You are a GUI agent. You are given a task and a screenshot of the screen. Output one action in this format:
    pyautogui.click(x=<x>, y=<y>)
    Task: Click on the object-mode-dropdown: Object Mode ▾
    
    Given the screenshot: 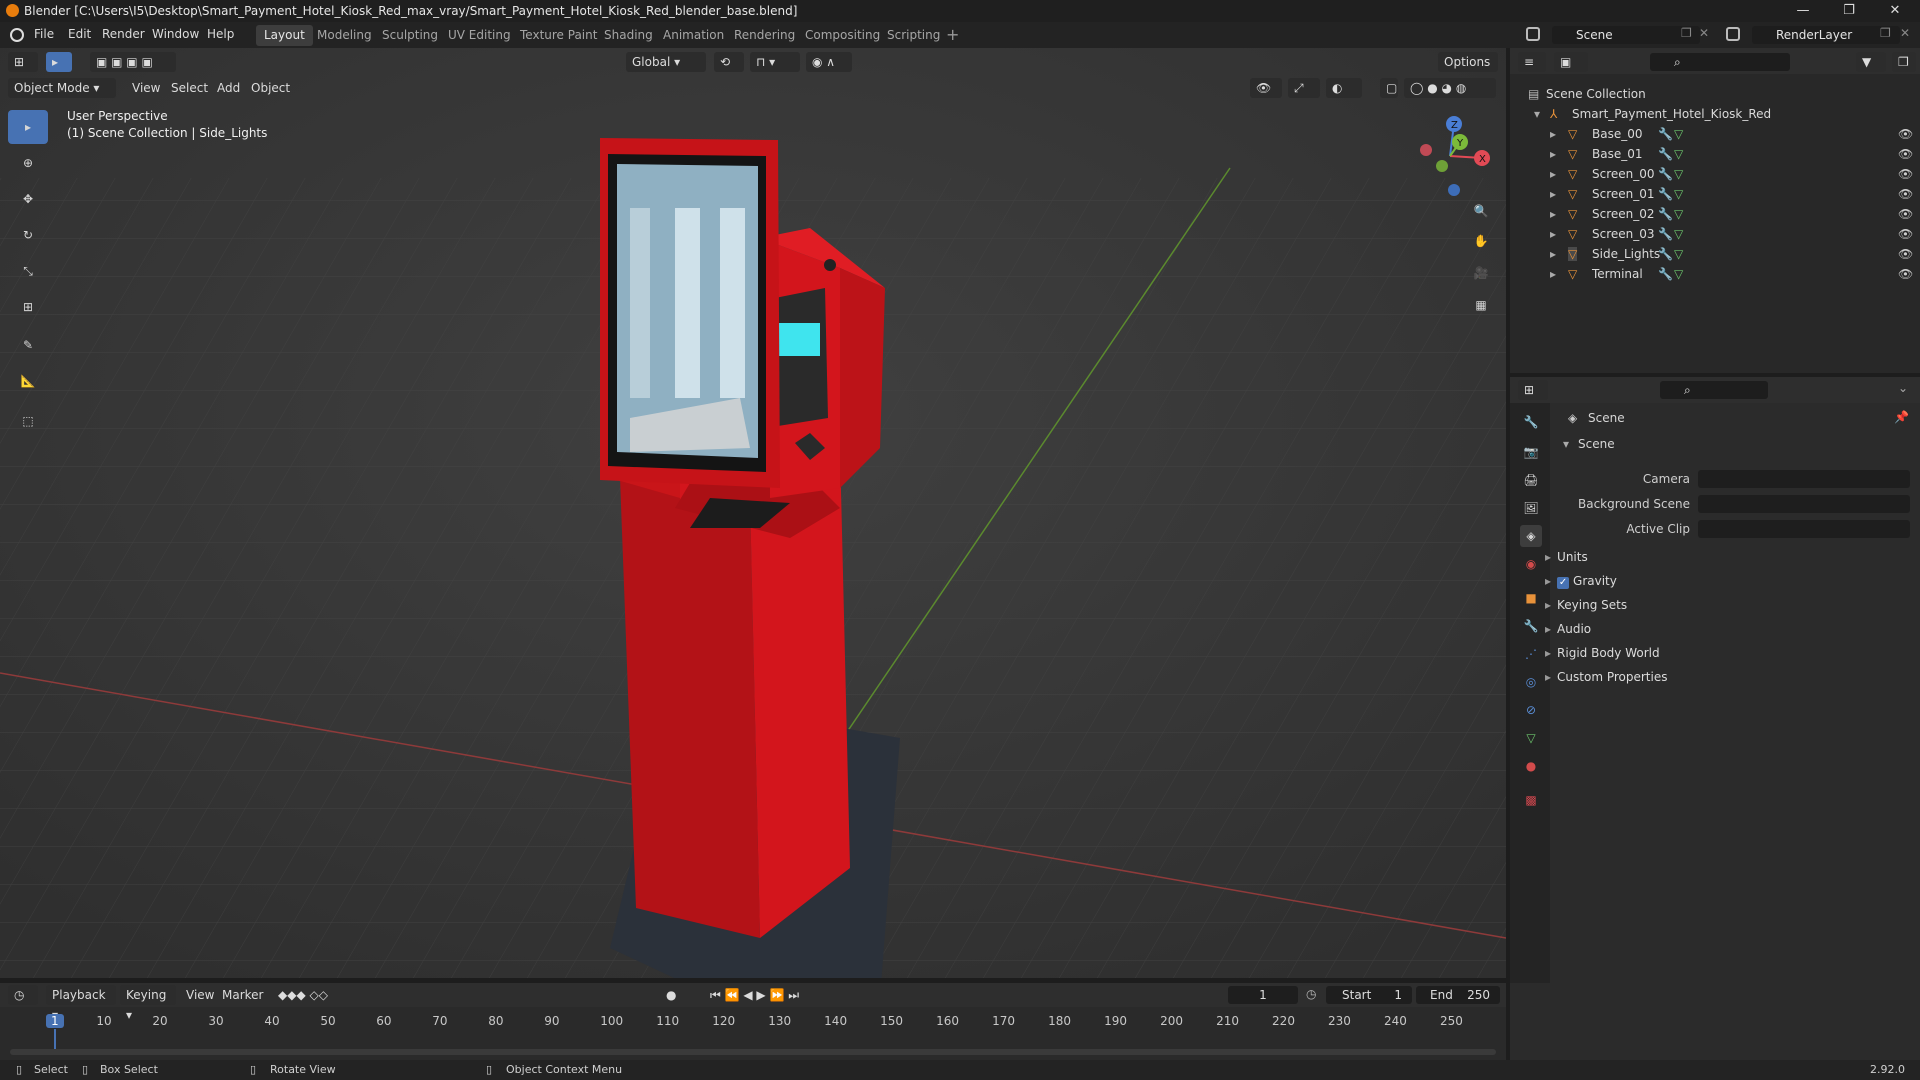 What is the action you would take?
    pyautogui.click(x=62, y=88)
    